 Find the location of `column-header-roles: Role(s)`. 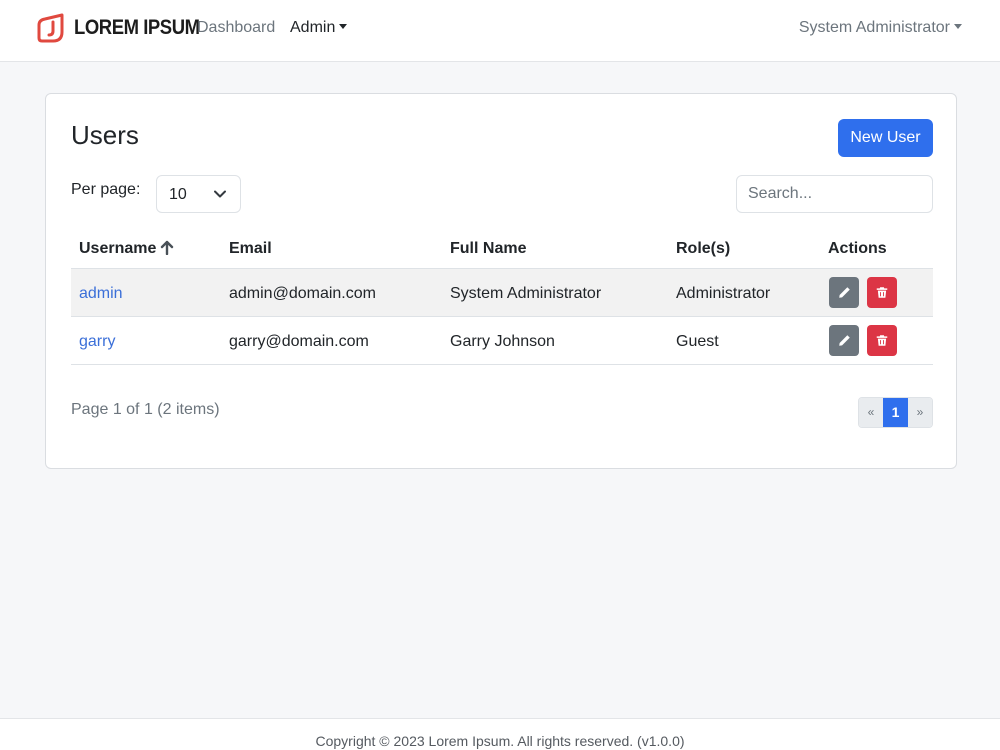

column-header-roles: Role(s) is located at coordinates (703, 249).